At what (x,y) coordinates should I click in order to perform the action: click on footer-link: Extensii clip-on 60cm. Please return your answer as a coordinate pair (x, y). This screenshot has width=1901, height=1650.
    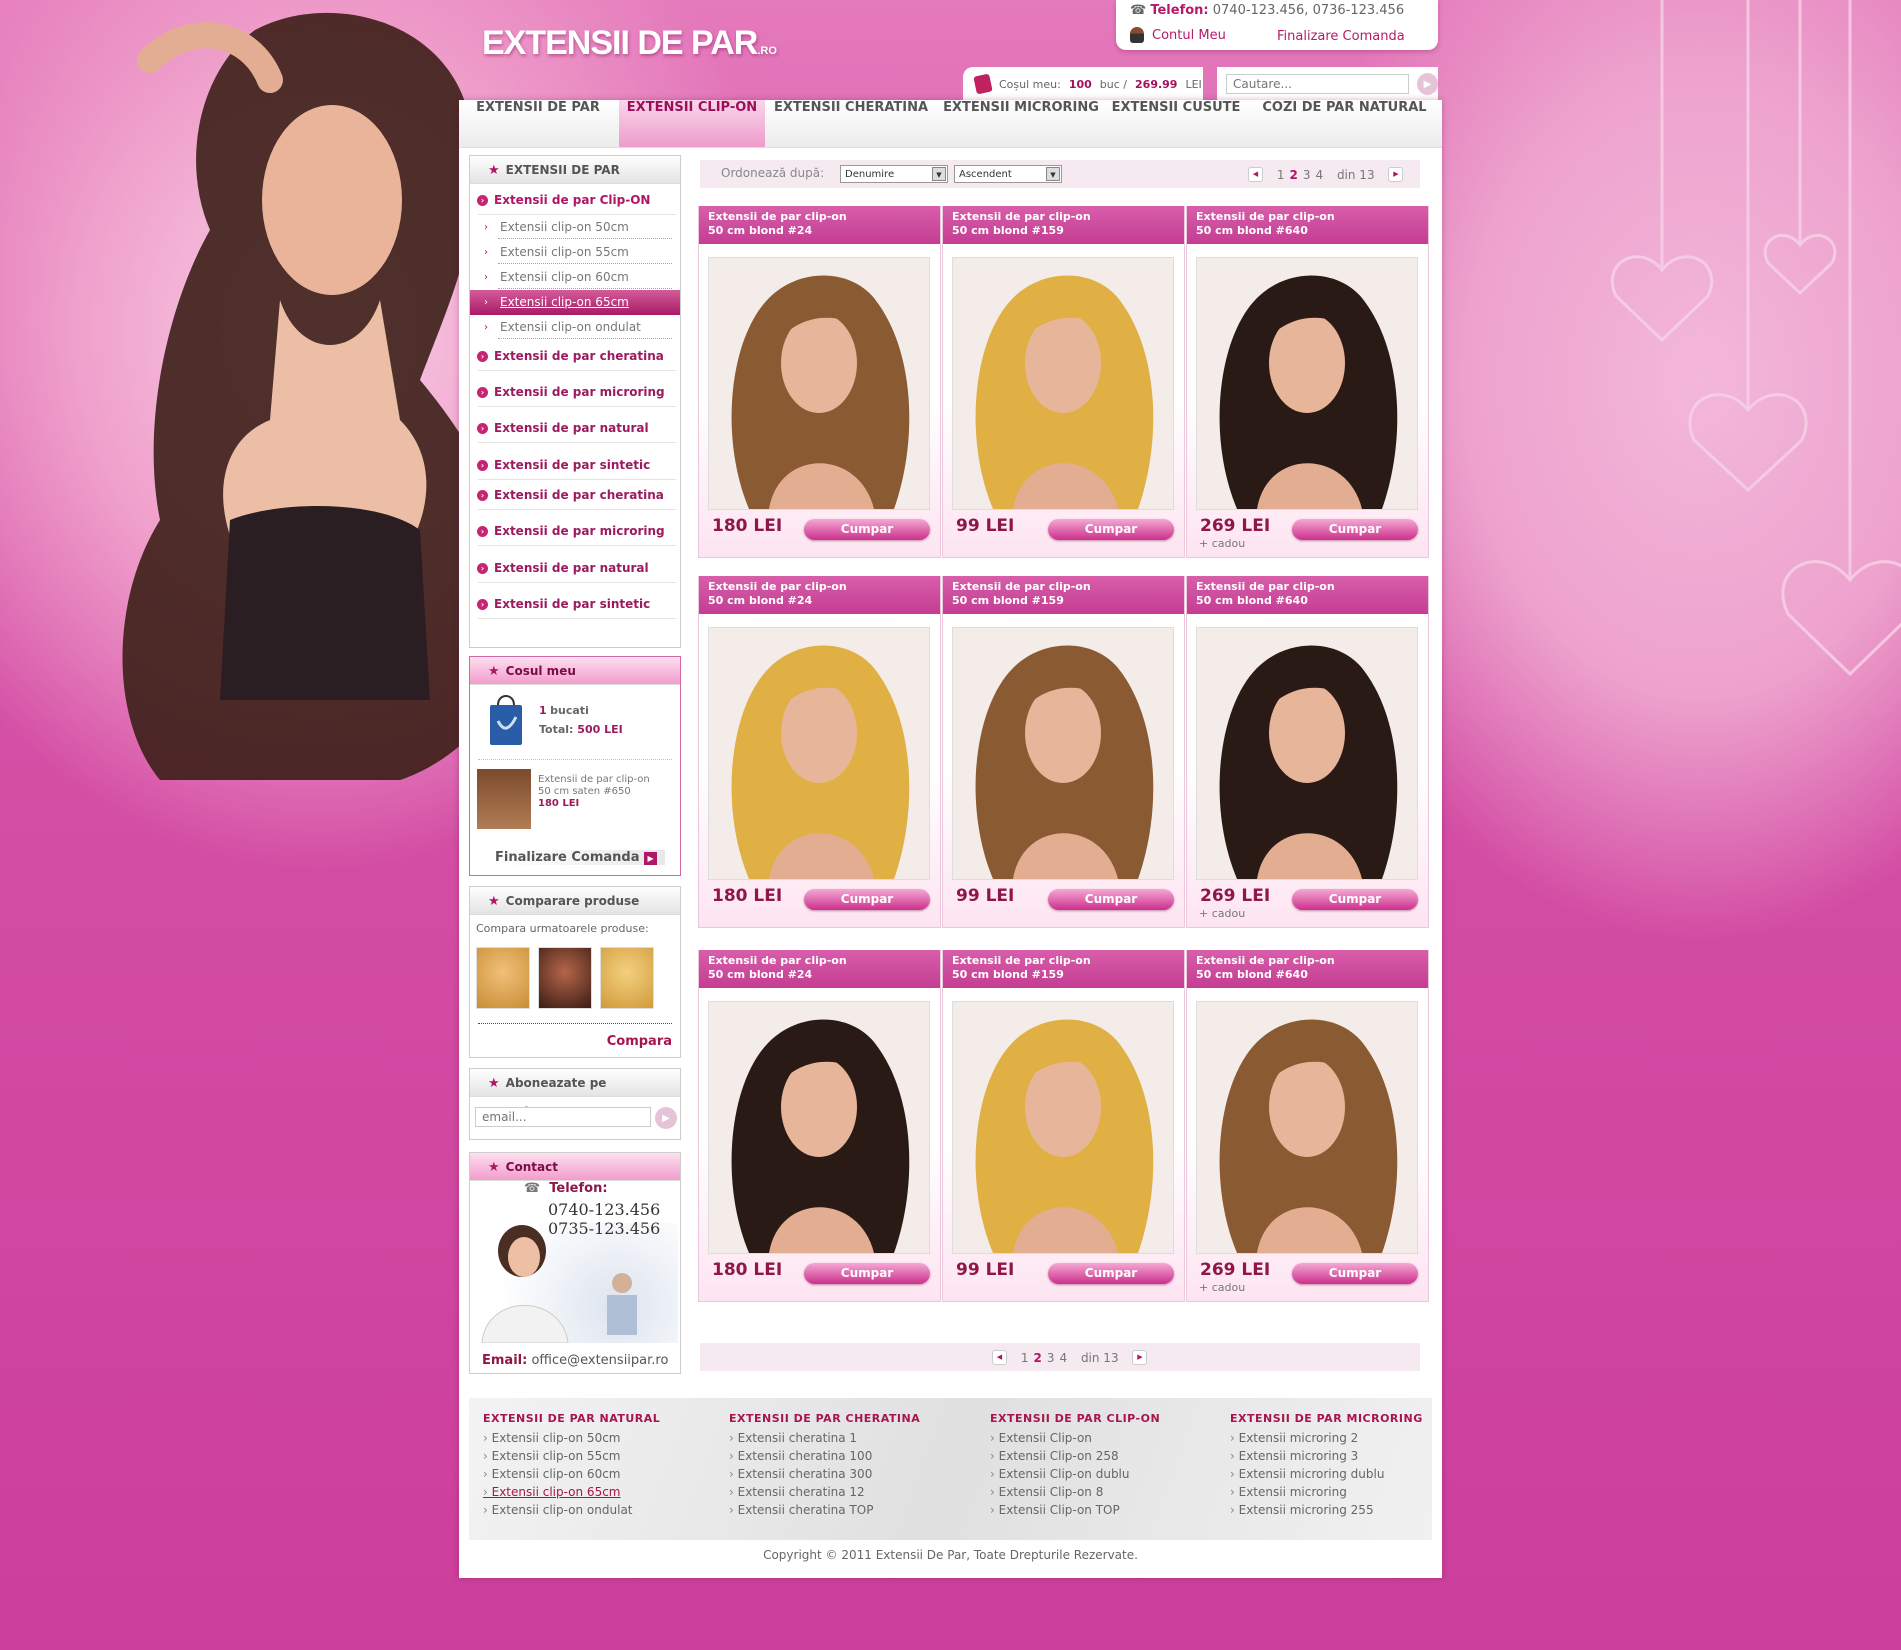
    Looking at the image, I should click on (571, 1474).